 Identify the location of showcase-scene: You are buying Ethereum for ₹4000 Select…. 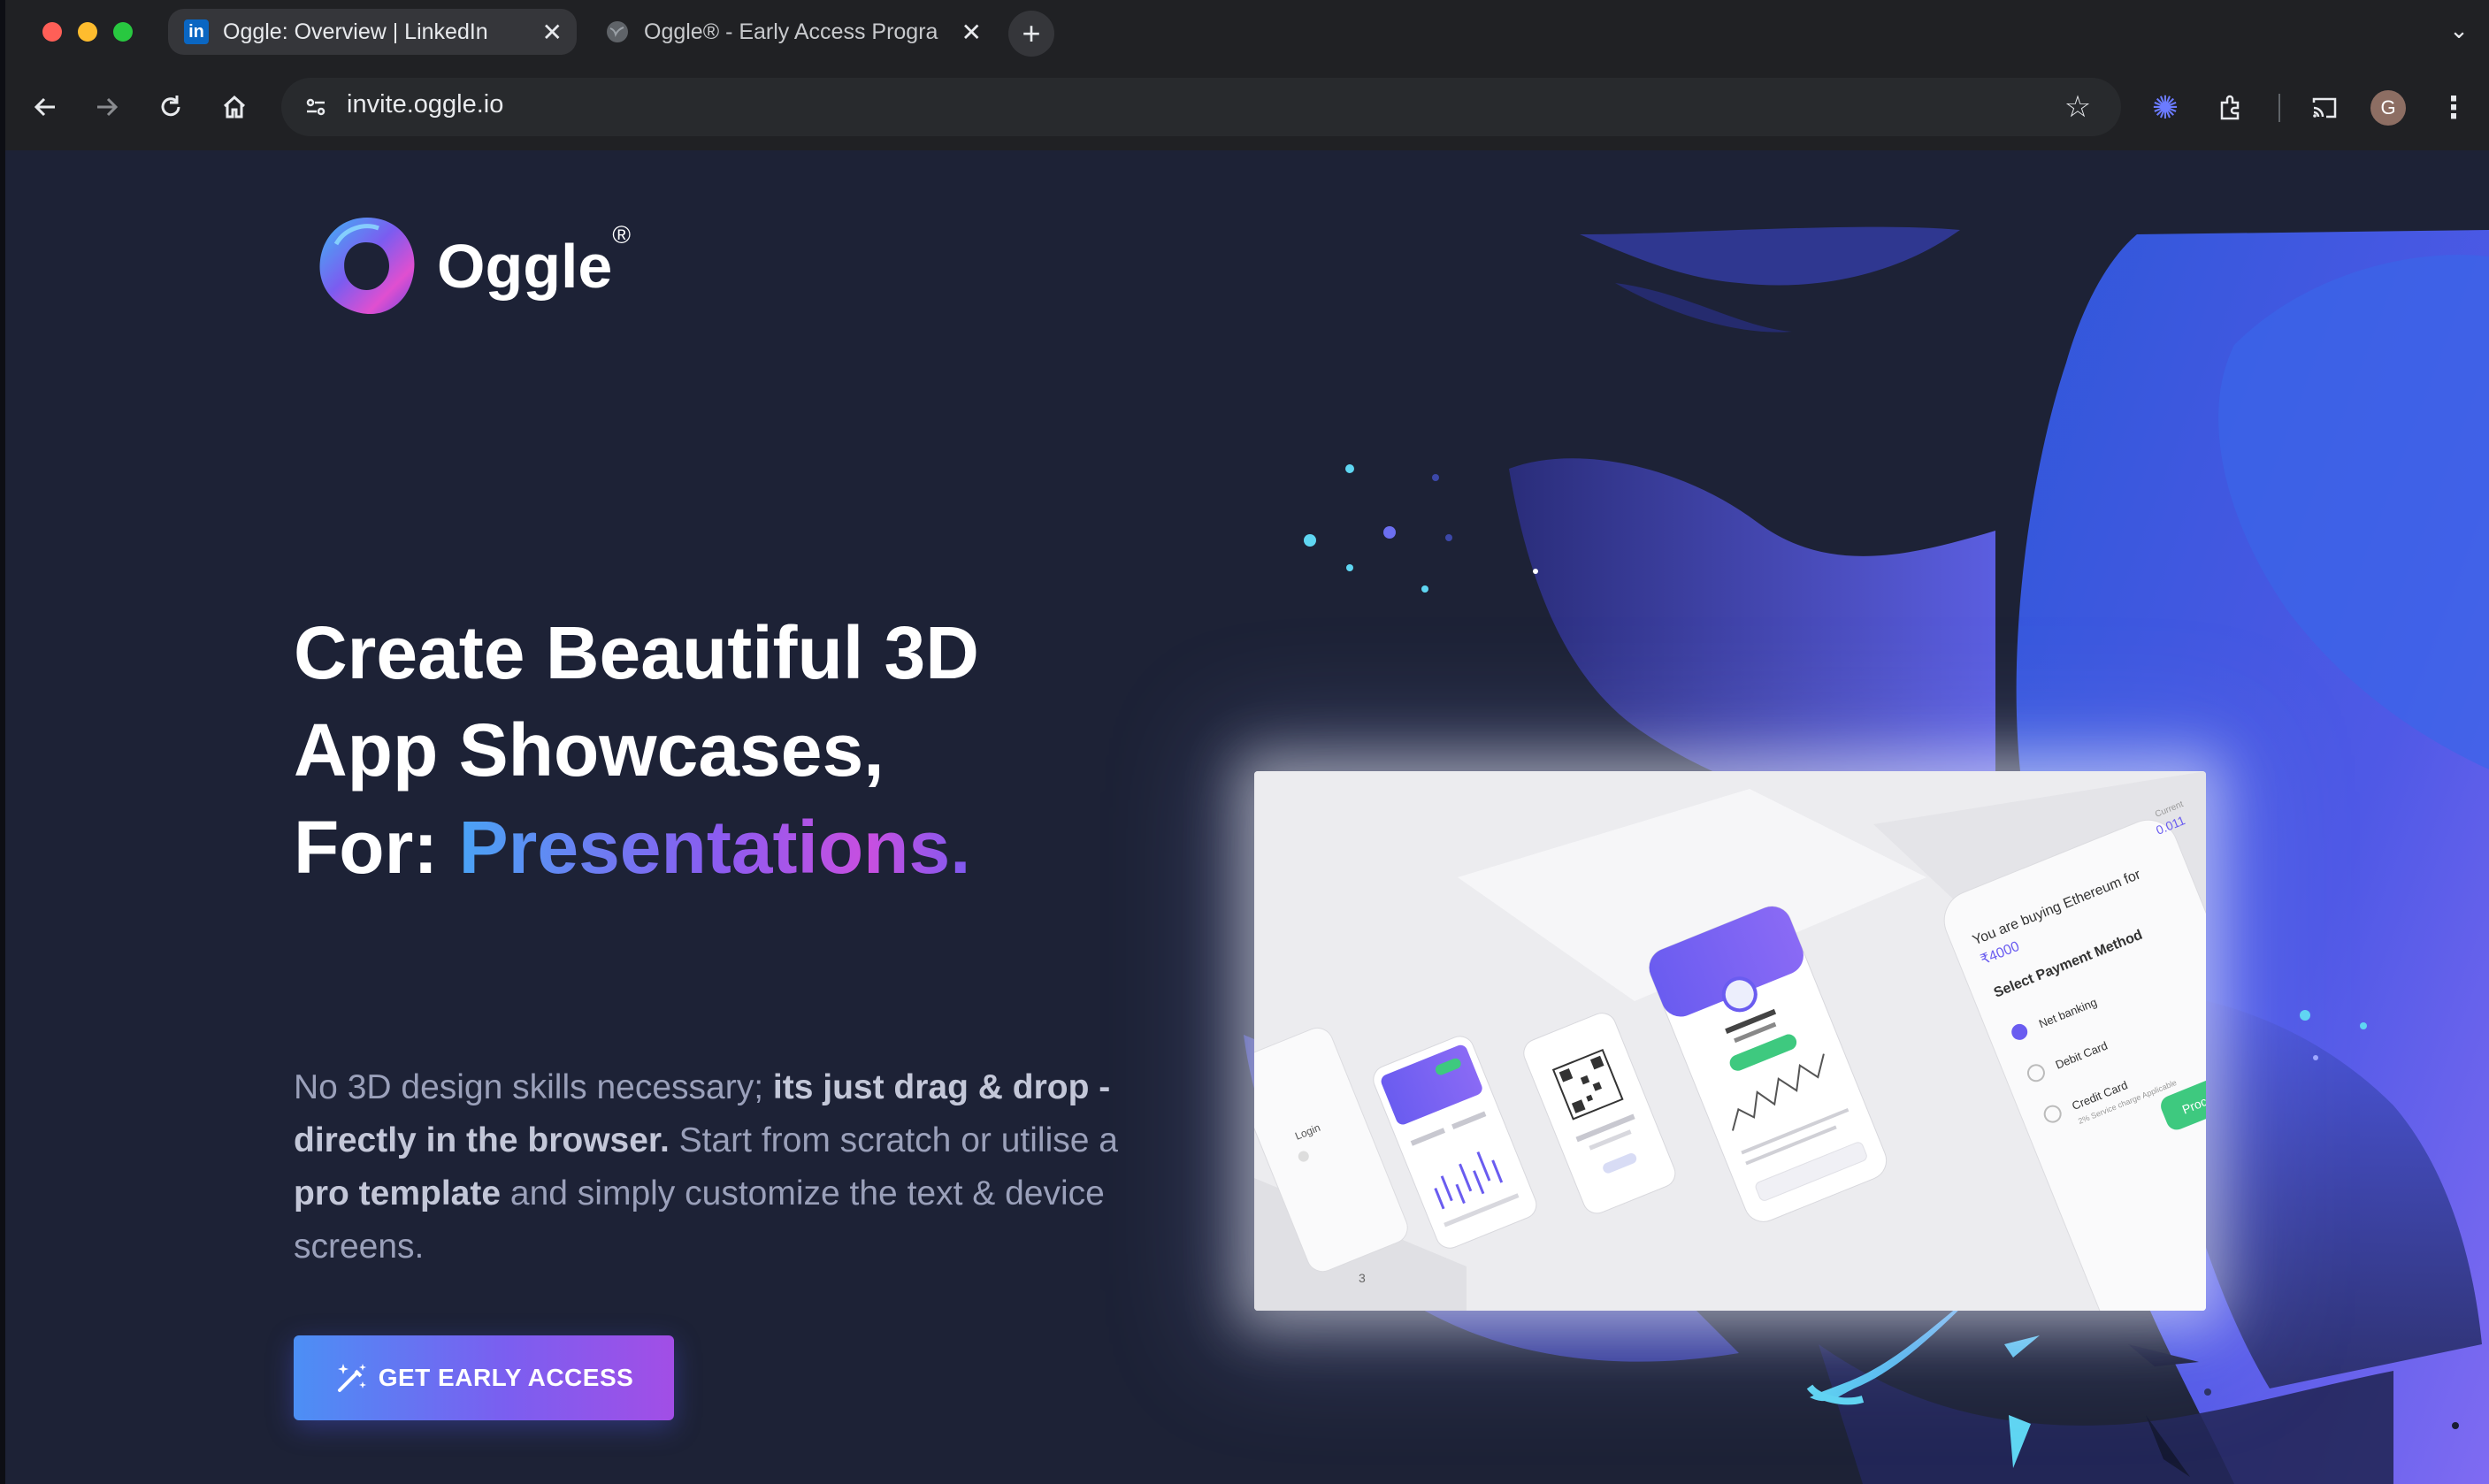
(1730, 1041).